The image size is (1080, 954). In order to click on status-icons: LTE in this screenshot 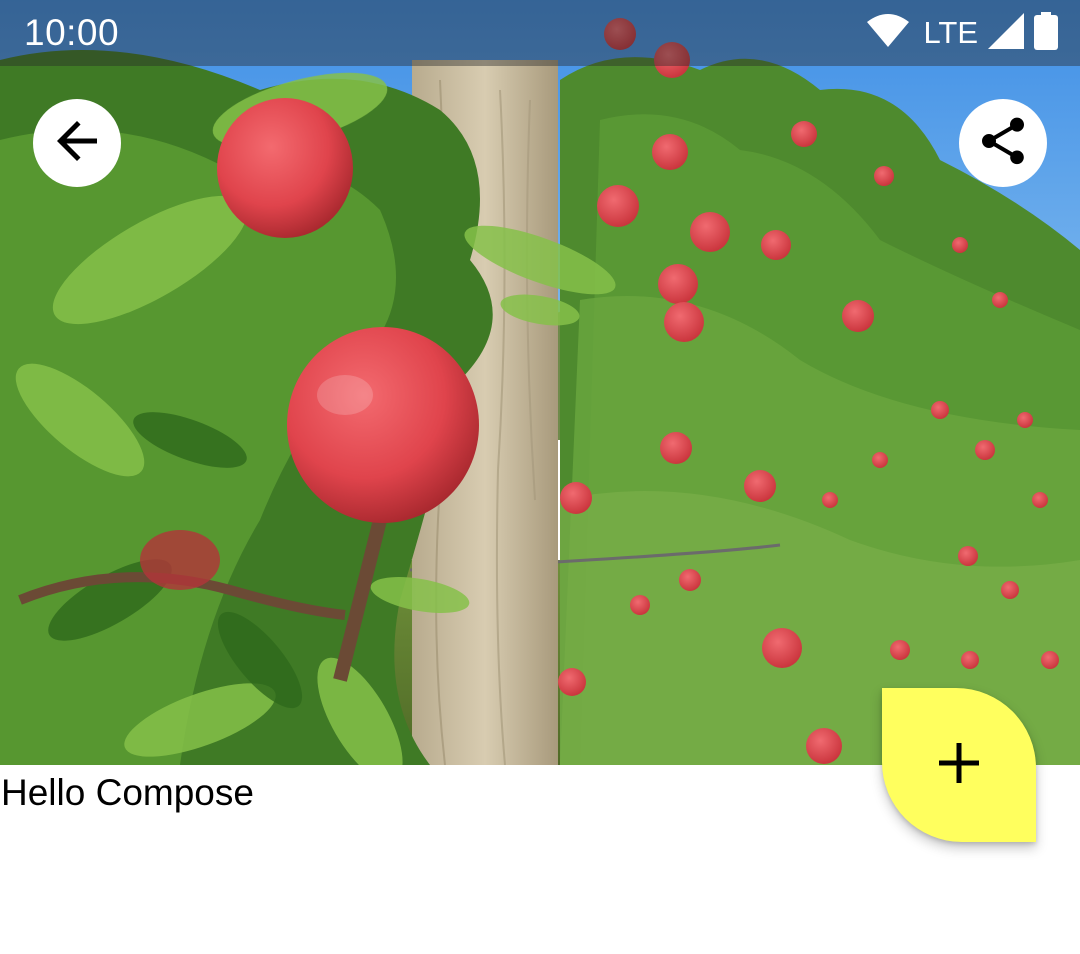, I will do `click(962, 33)`.